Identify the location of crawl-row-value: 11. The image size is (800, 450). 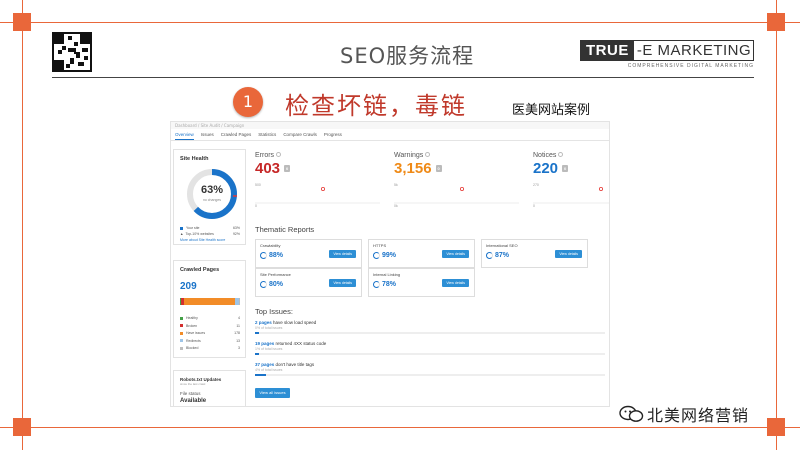
(238, 325).